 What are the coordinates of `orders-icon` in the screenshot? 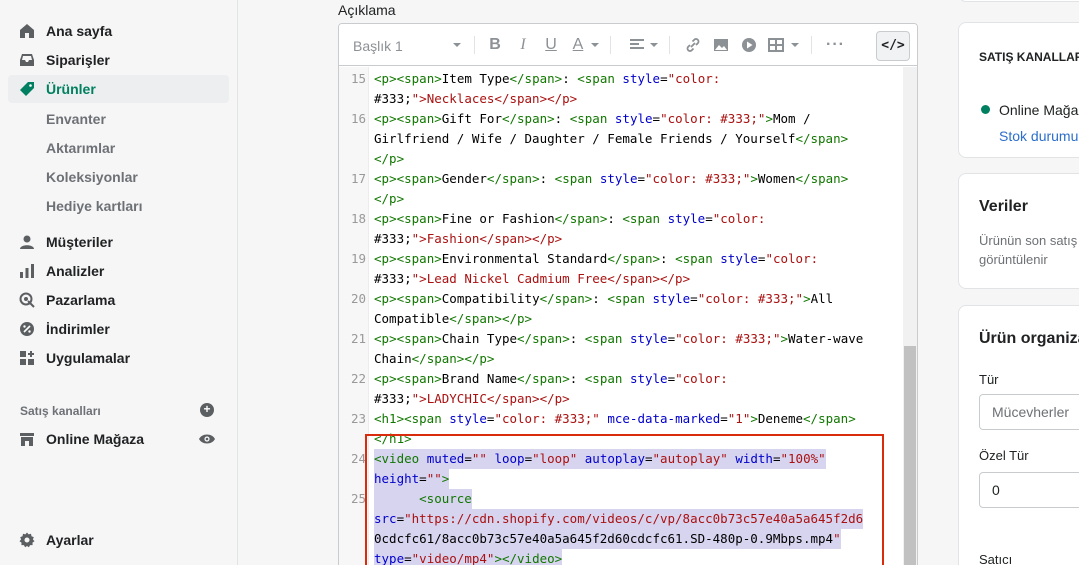 It's located at (27, 60).